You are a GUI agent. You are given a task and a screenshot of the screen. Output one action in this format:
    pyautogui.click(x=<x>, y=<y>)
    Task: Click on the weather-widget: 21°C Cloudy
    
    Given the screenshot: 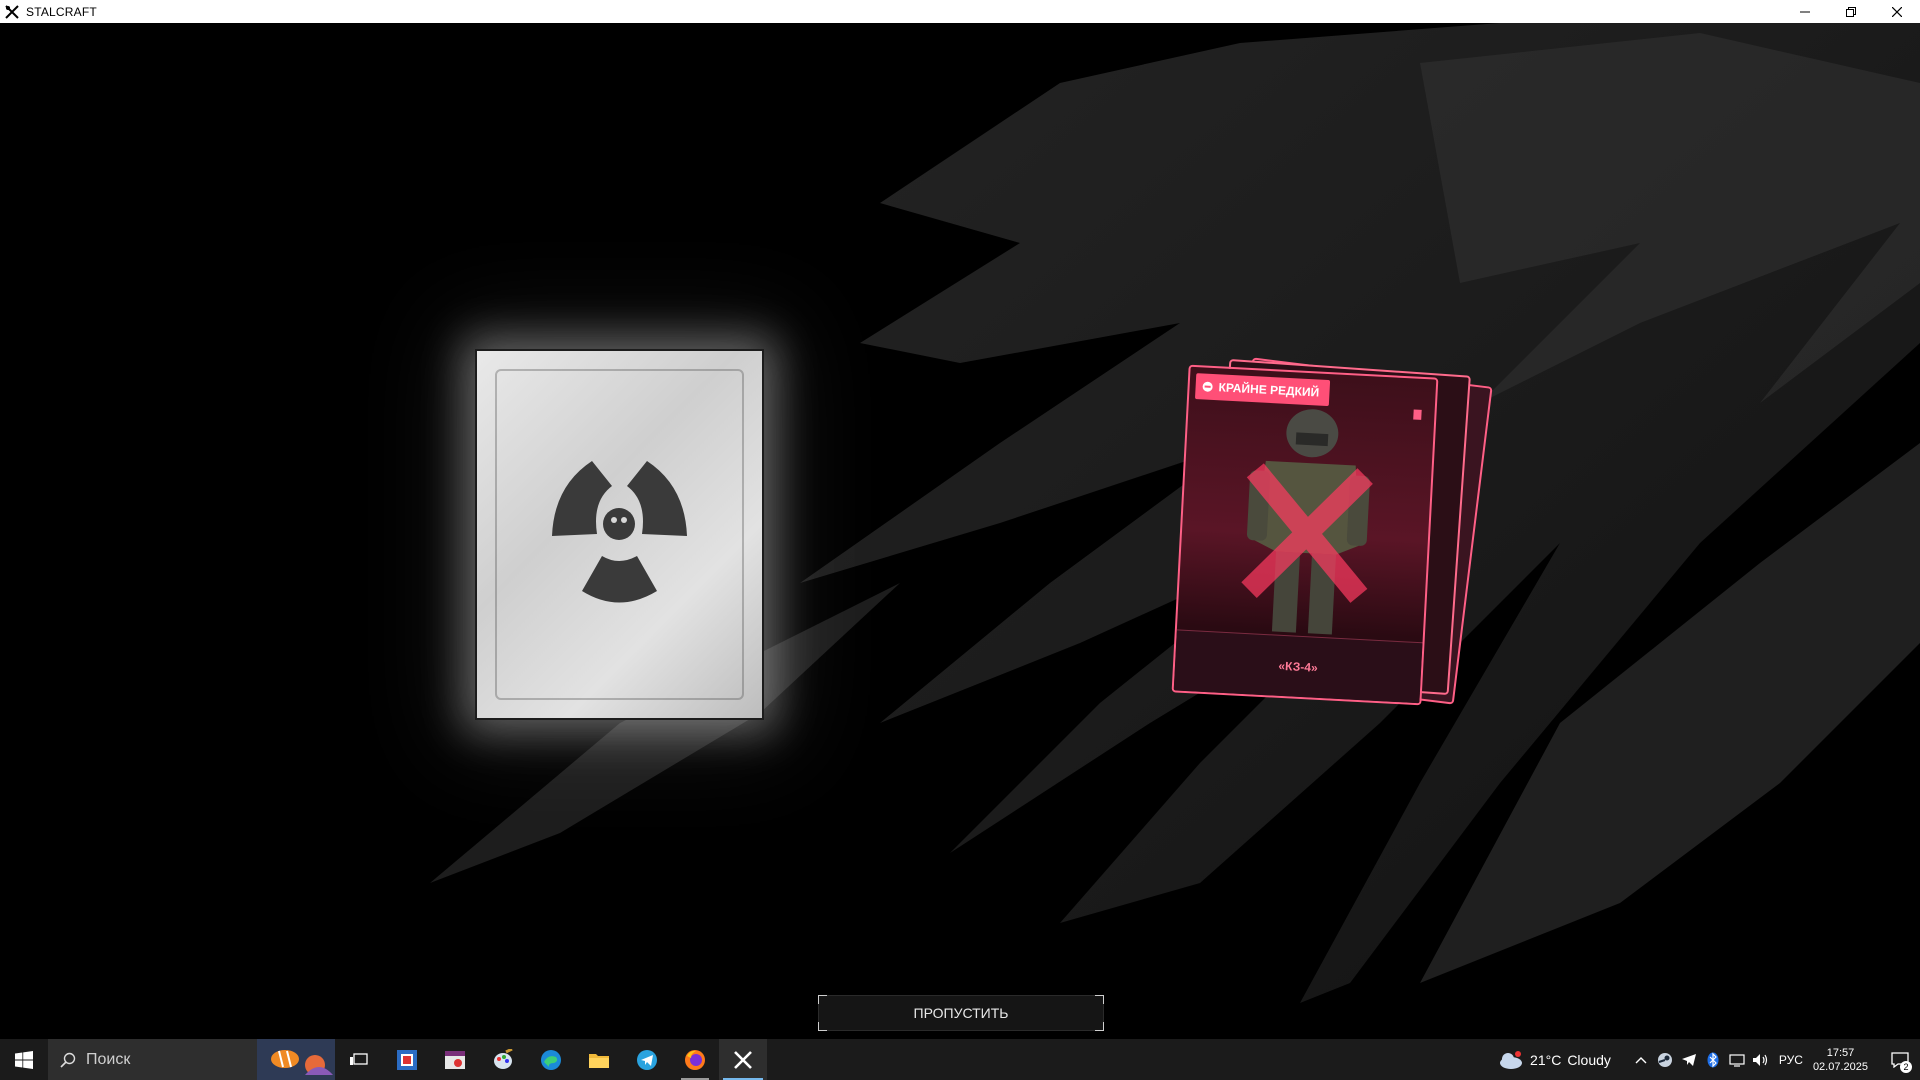 What is the action you would take?
    pyautogui.click(x=1554, y=1060)
    